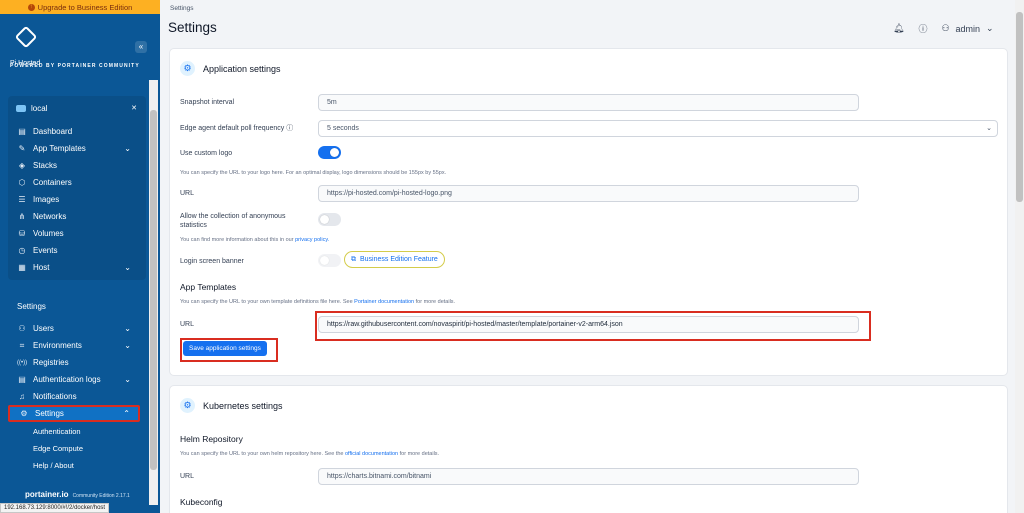 The width and height of the screenshot is (1024, 513). What do you see at coordinates (212, 261) in the screenshot?
I see `login-banner-label: Login screen banner` at bounding box center [212, 261].